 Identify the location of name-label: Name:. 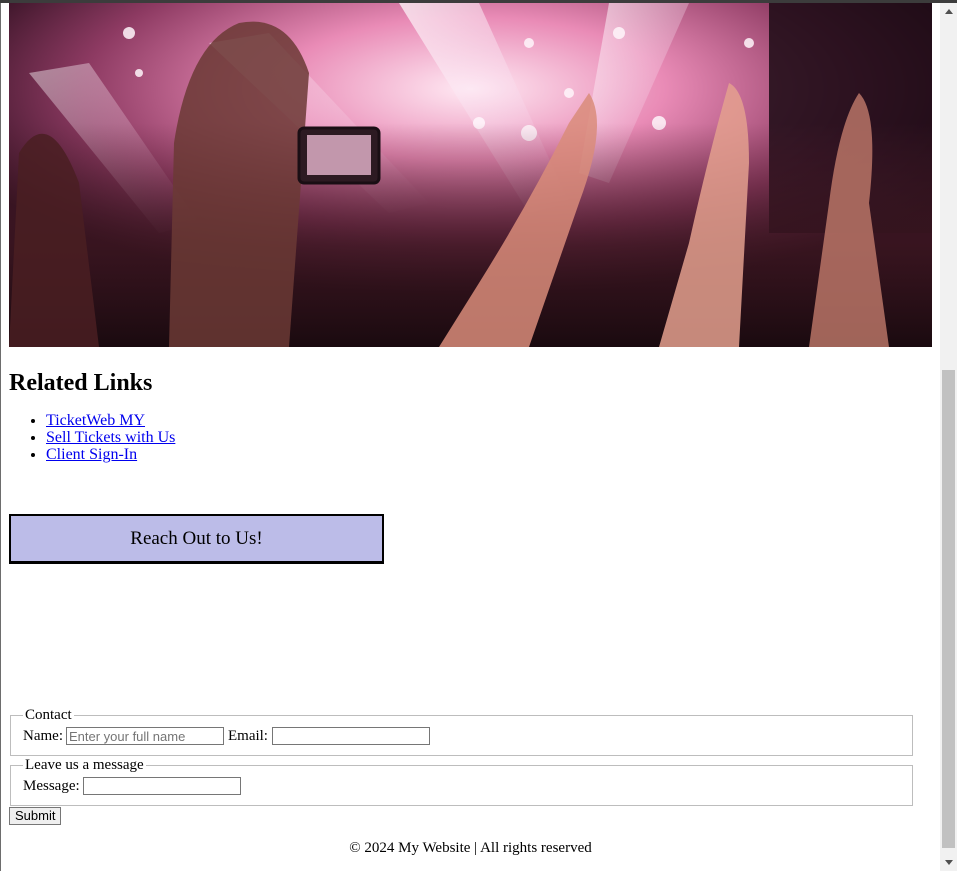
(43, 735).